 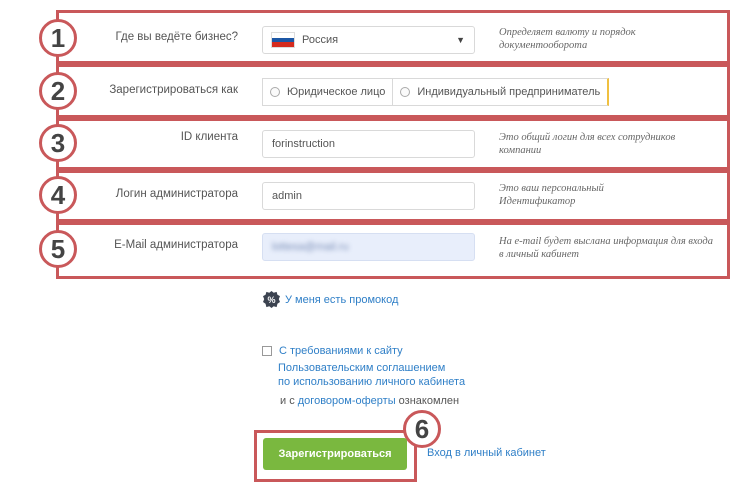 I want to click on and-with-text: и с, so click(x=287, y=401).